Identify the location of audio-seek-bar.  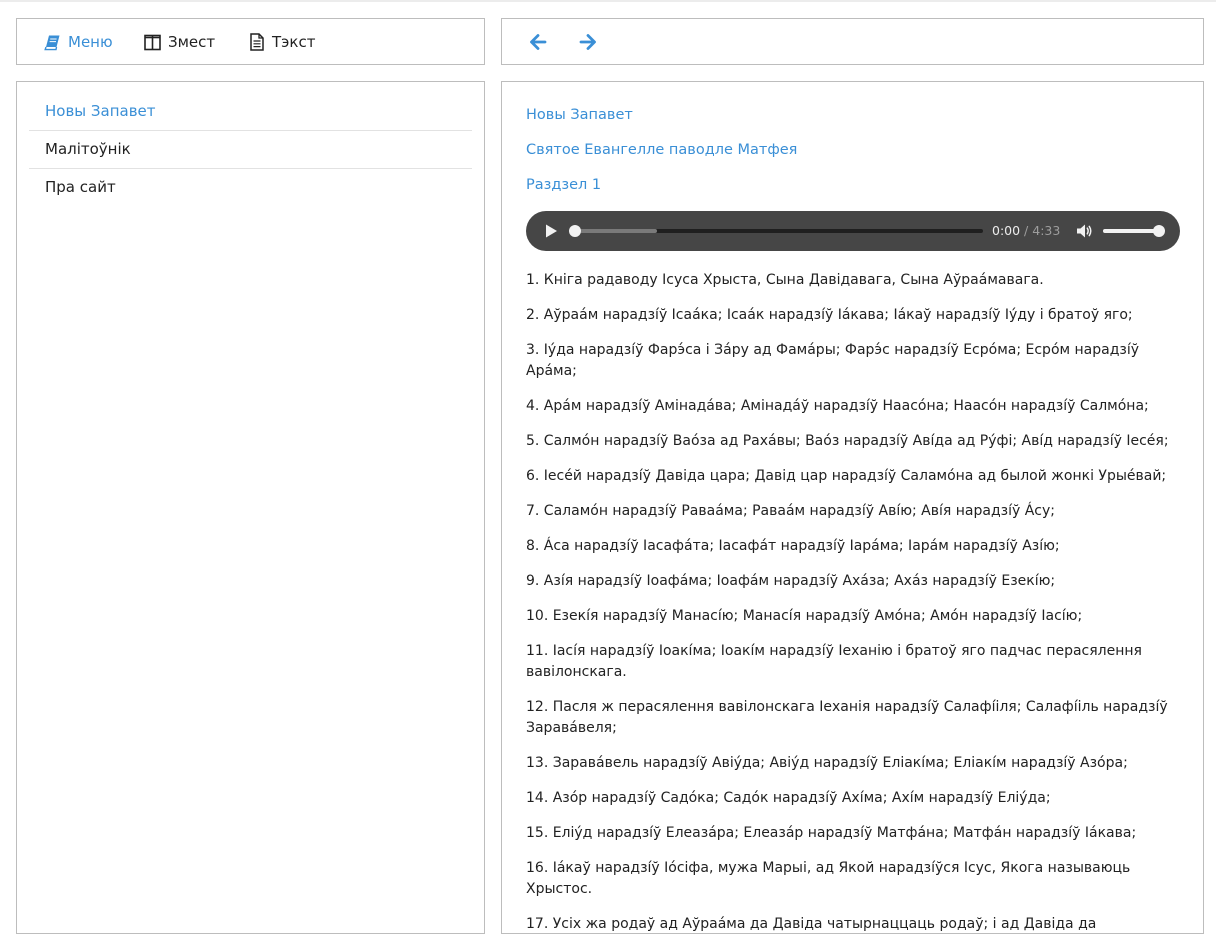
(776, 231).